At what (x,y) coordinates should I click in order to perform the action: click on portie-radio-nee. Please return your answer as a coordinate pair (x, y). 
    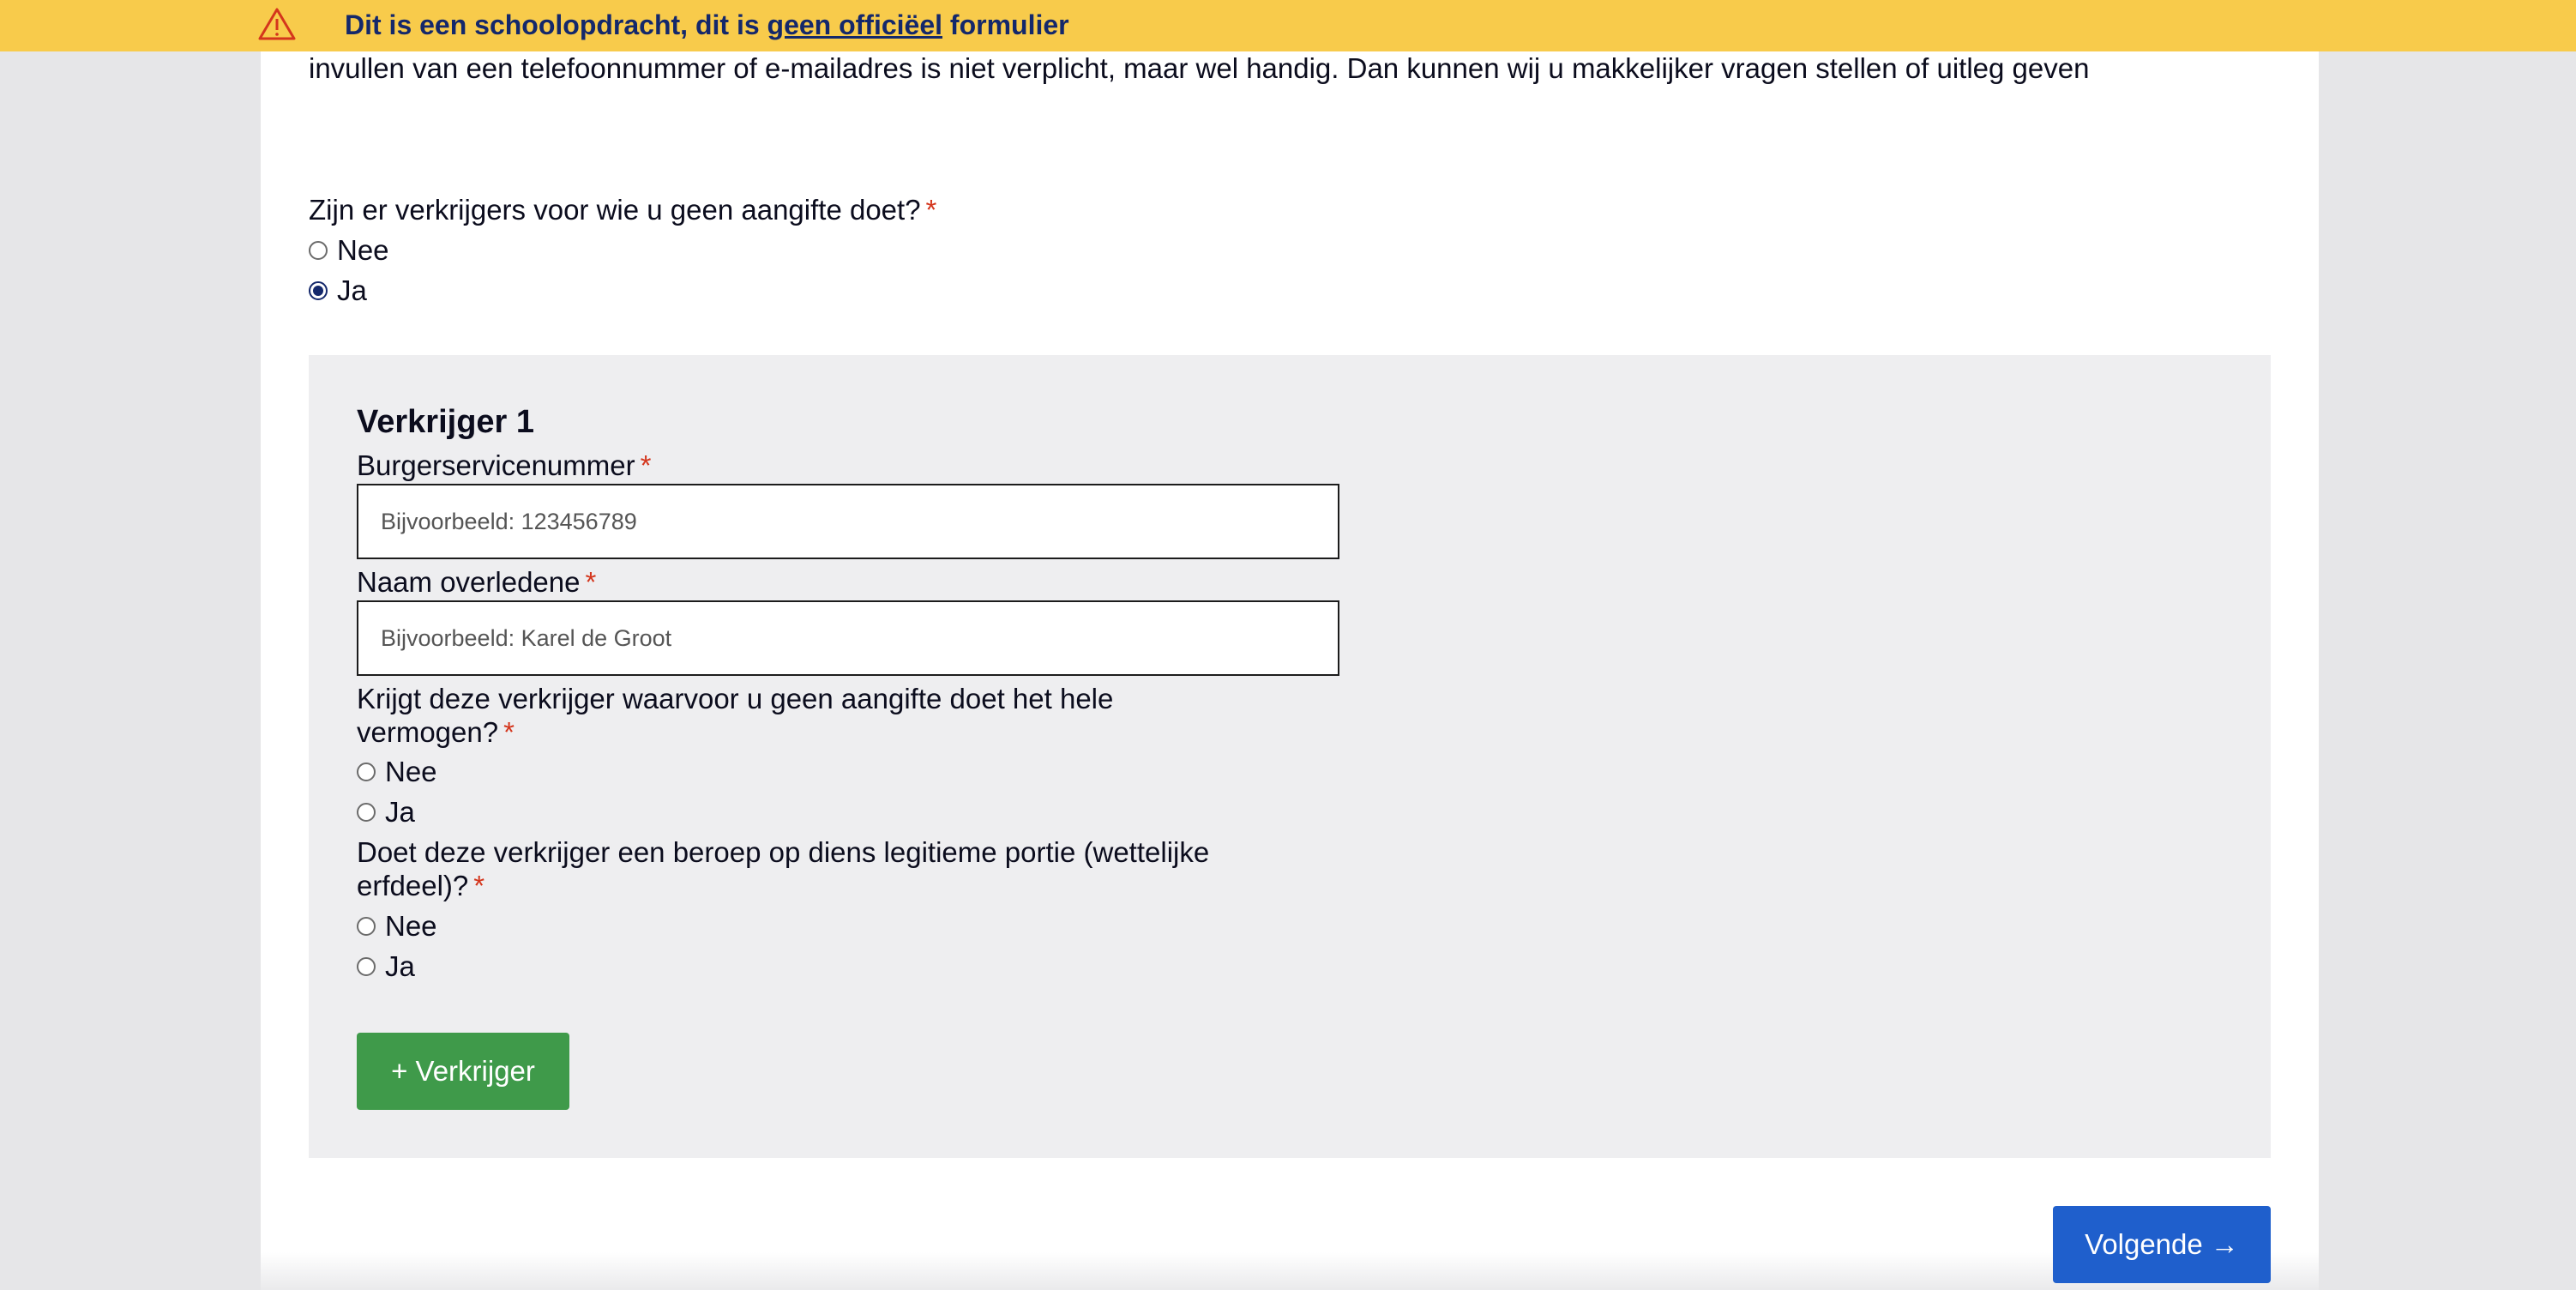
    Looking at the image, I should click on (366, 926).